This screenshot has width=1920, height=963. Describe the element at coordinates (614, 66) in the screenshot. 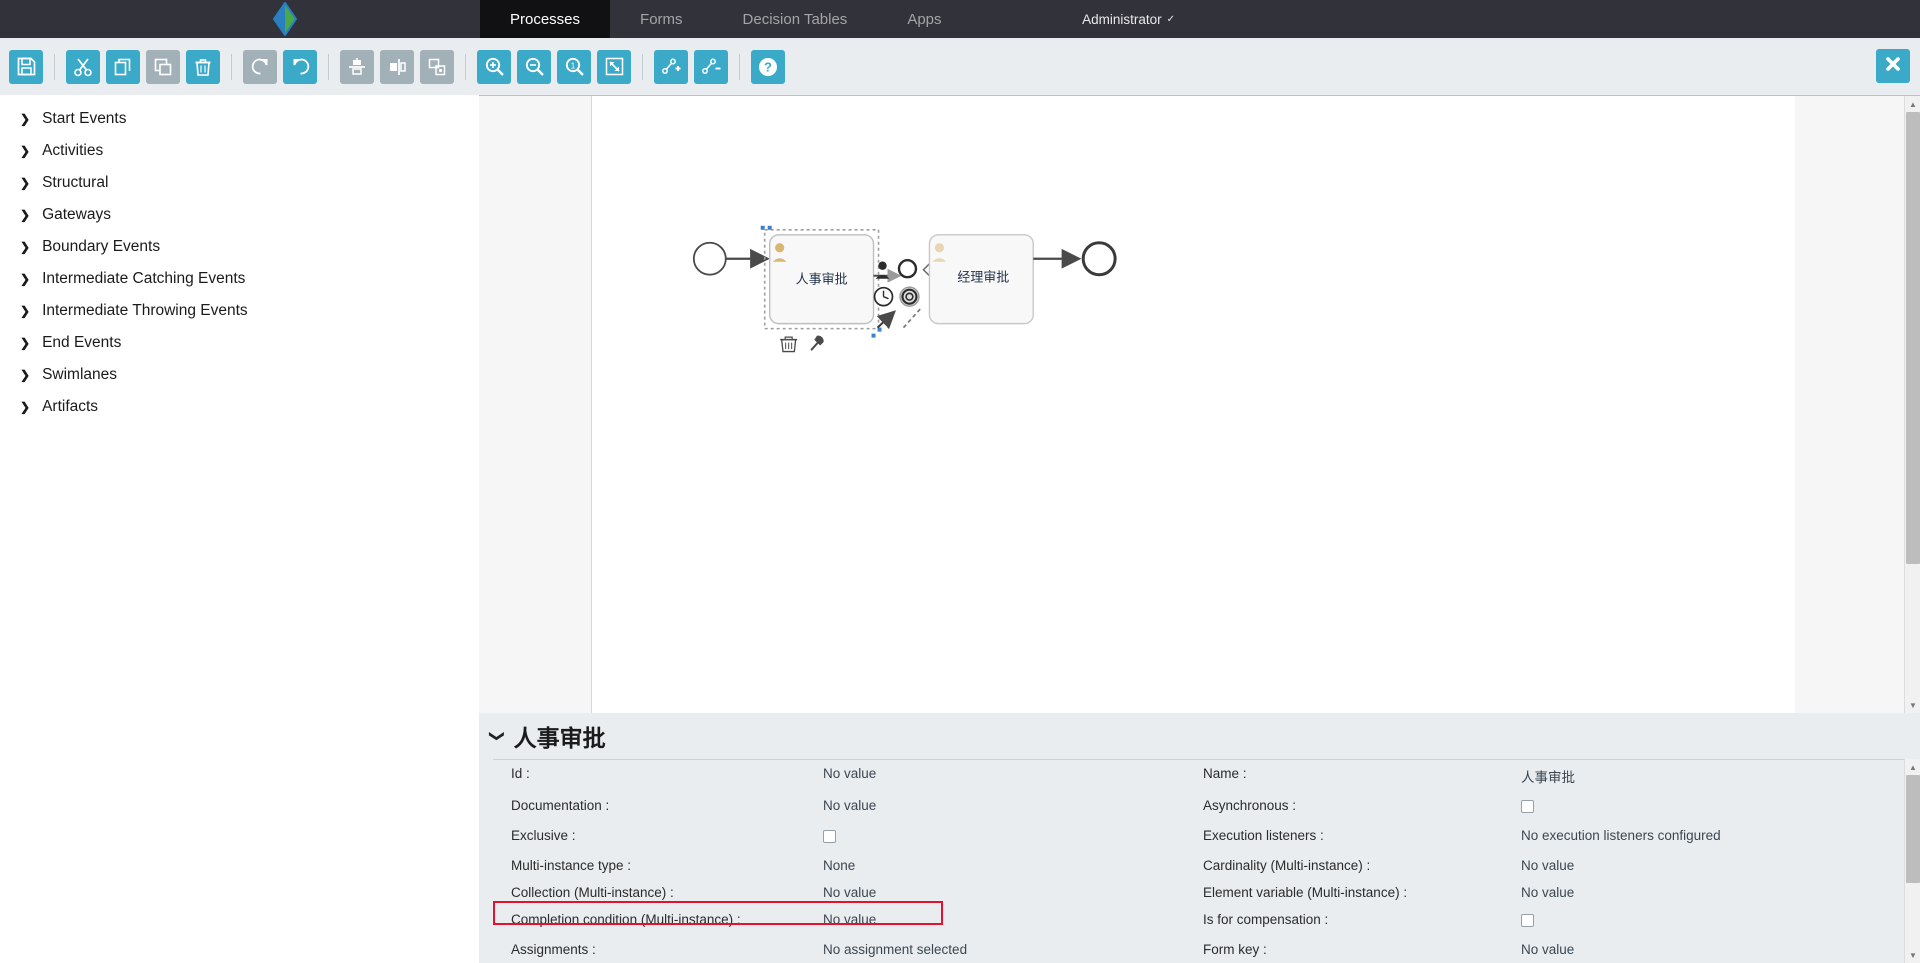

I see `zoom-fit-button` at that location.